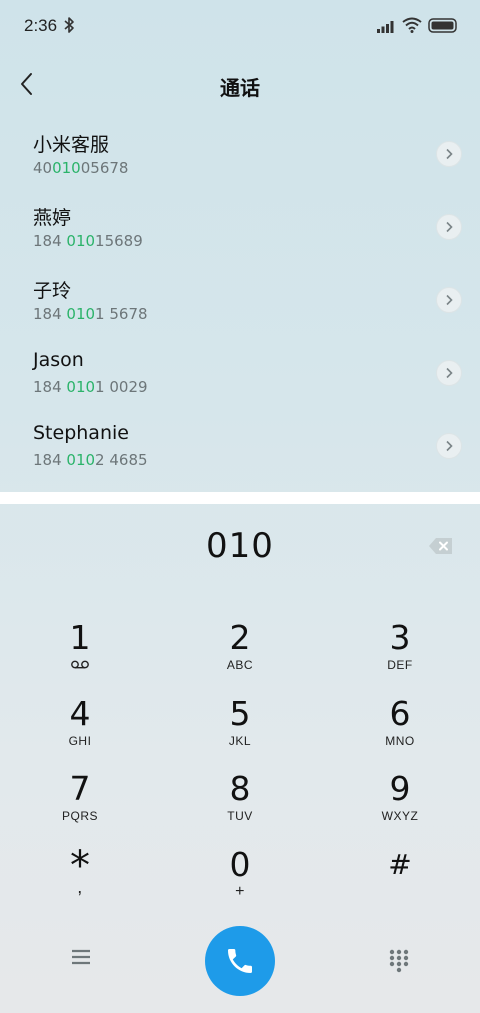  I want to click on dial-key-3: 3 DEF, so click(400, 656).